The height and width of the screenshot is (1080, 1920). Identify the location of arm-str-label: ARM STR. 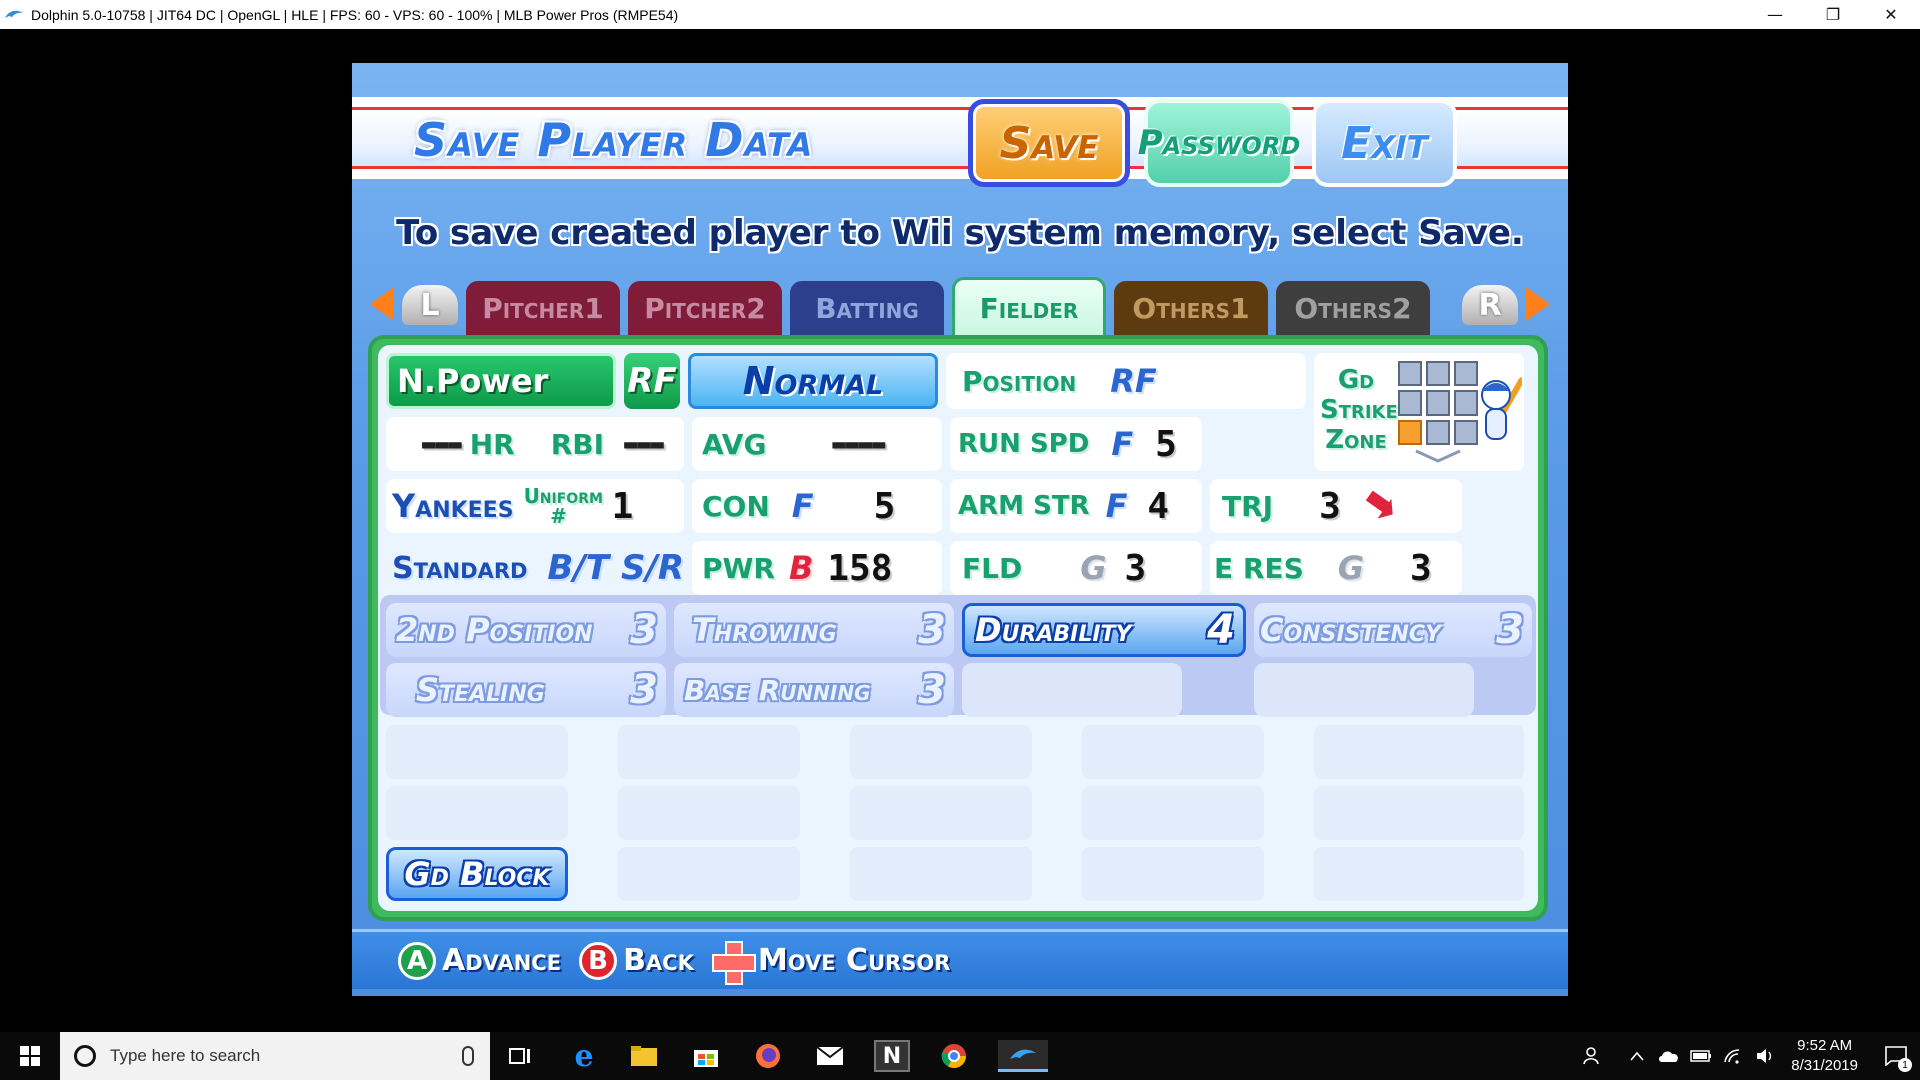
(1024, 506).